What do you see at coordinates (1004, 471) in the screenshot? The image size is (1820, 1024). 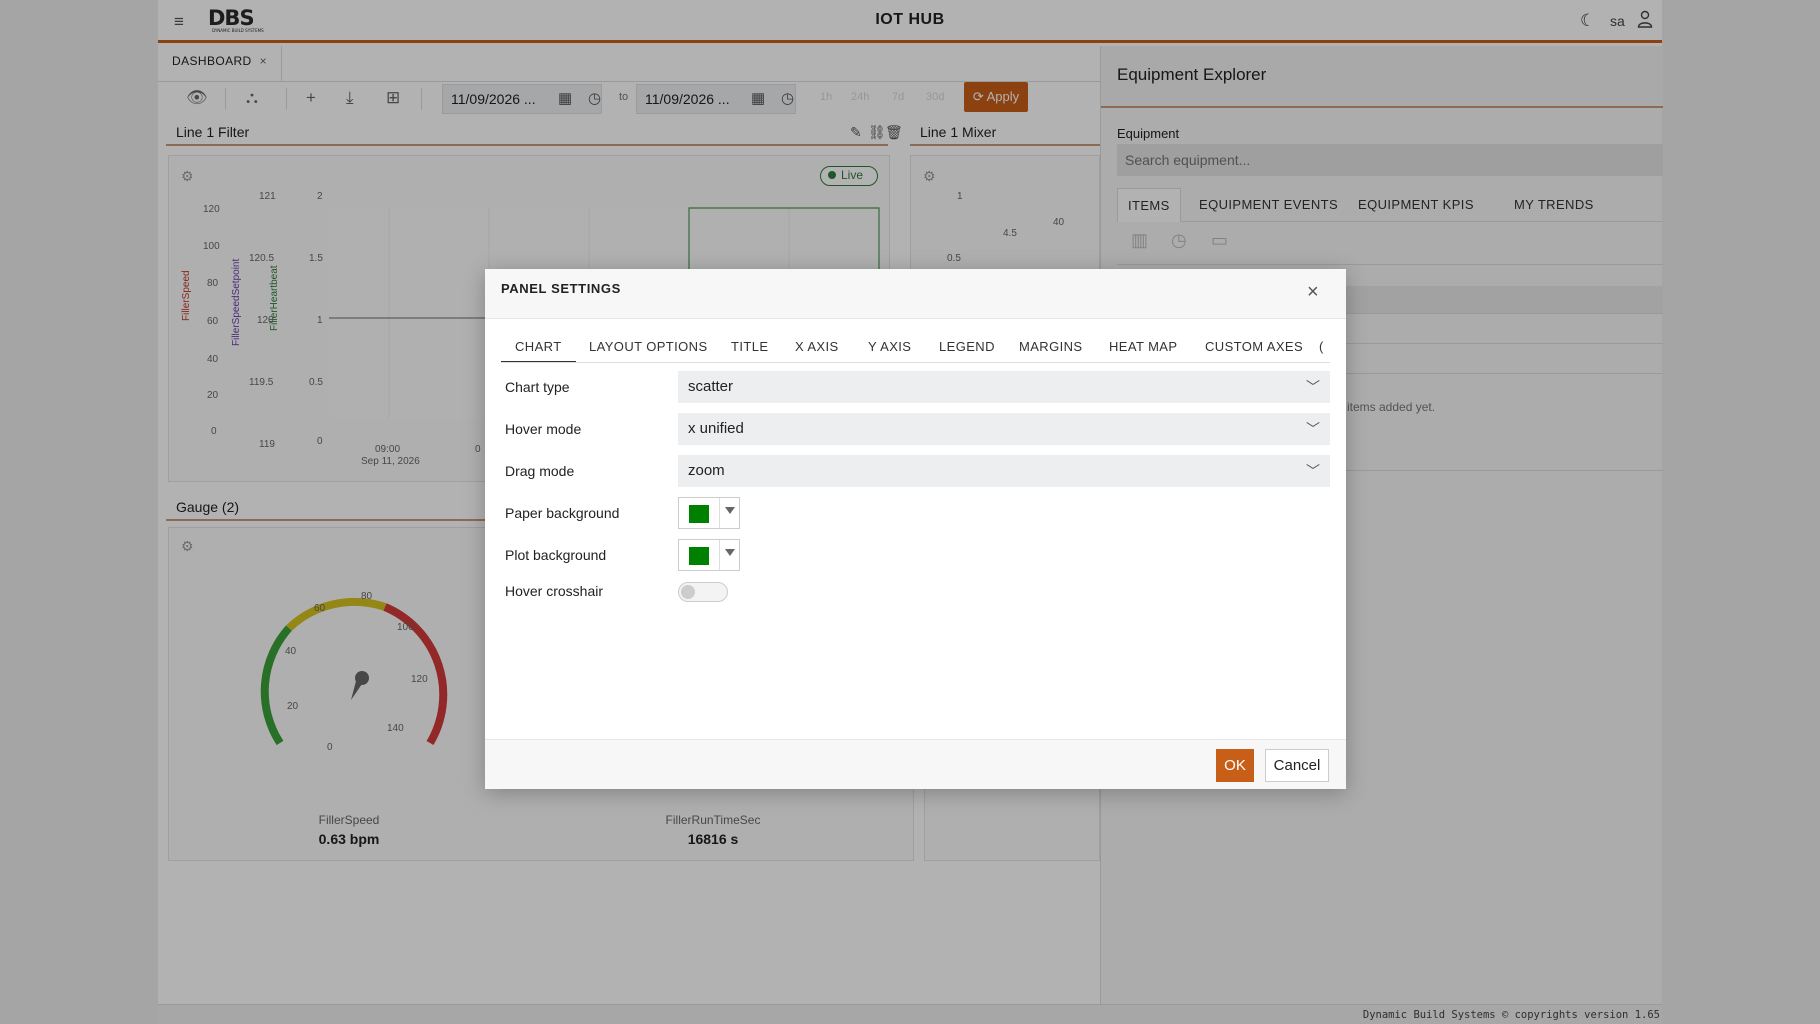 I see `drag-mode-select: zoom ﹀` at bounding box center [1004, 471].